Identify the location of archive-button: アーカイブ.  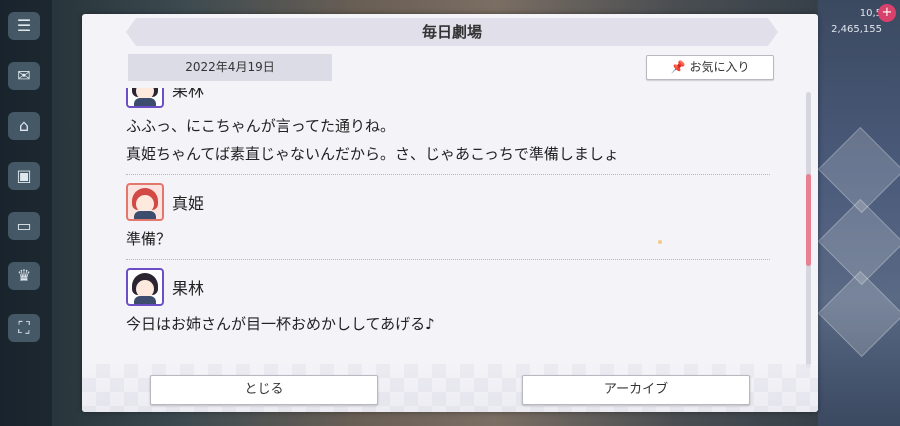
(636, 390).